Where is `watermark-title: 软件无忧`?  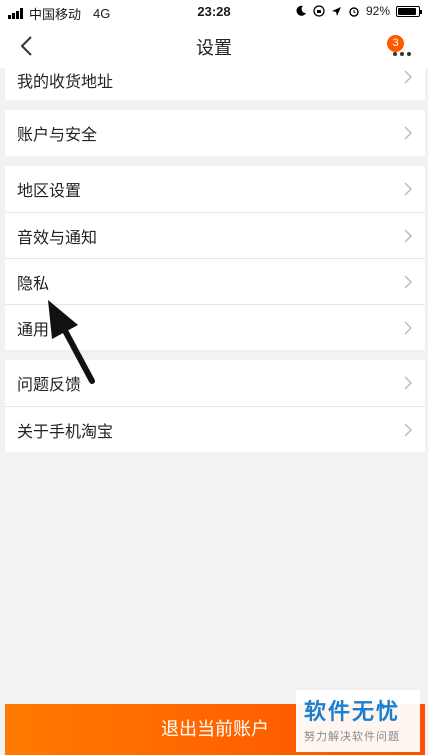 watermark-title: 软件无忧 is located at coordinates (352, 711).